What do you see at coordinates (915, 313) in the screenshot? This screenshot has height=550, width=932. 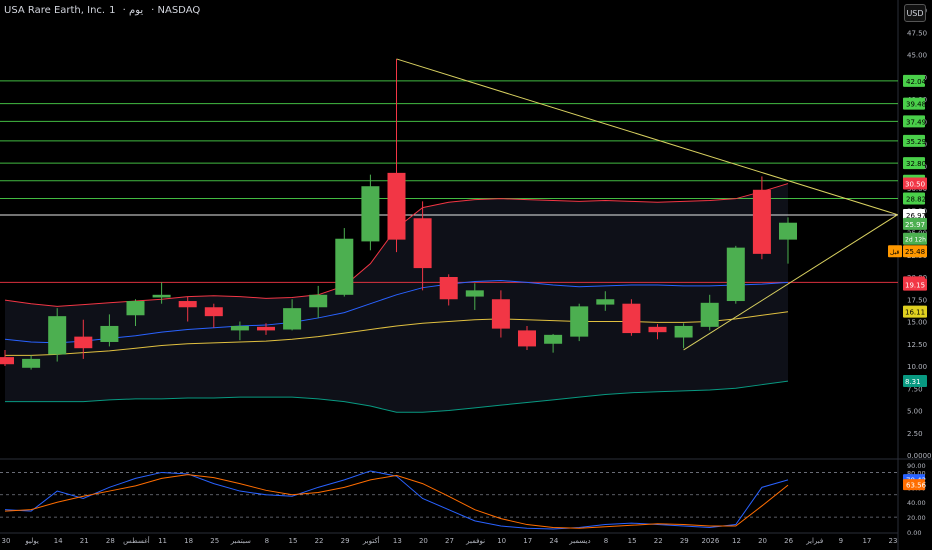 I see `price-badge-label: 16.11` at bounding box center [915, 313].